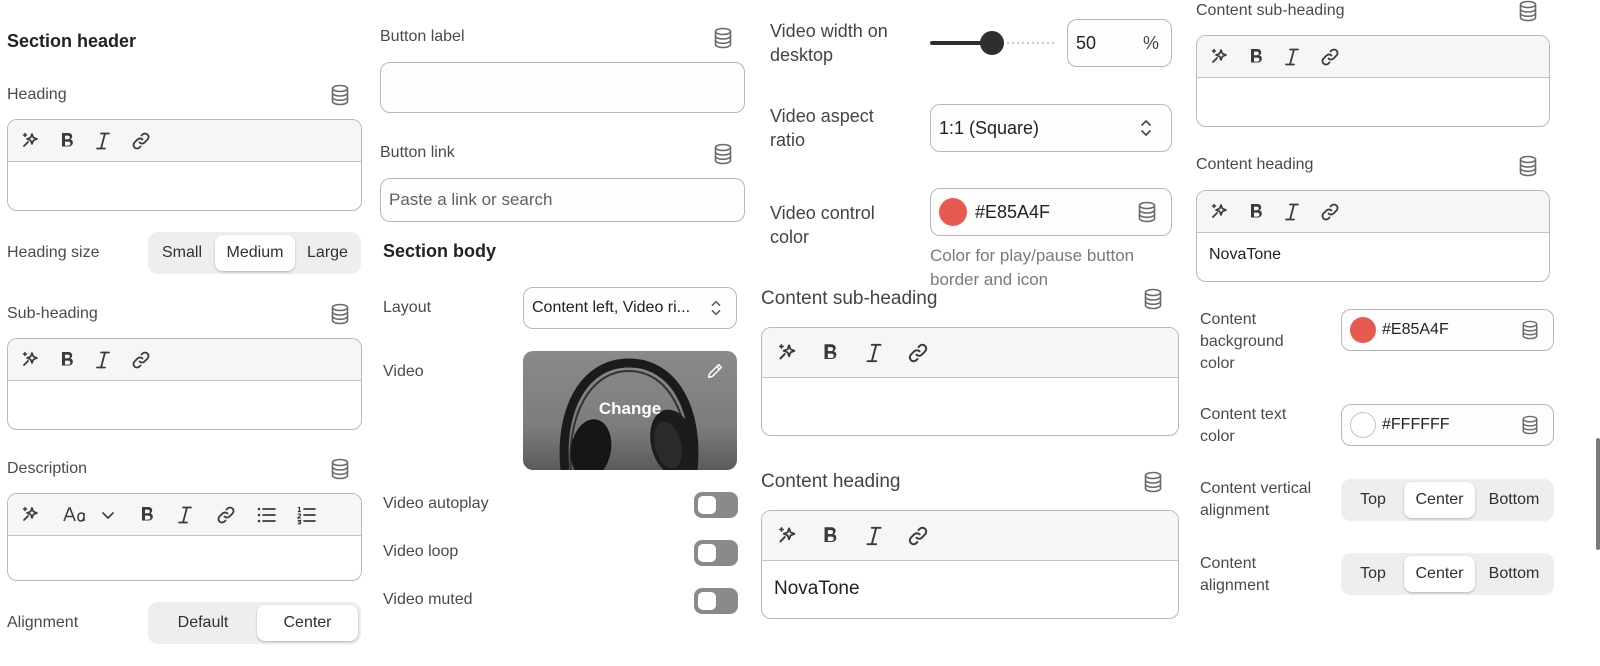 Image resolution: width=1600 pixels, height=666 pixels. What do you see at coordinates (184, 165) in the screenshot?
I see `heading-editor` at bounding box center [184, 165].